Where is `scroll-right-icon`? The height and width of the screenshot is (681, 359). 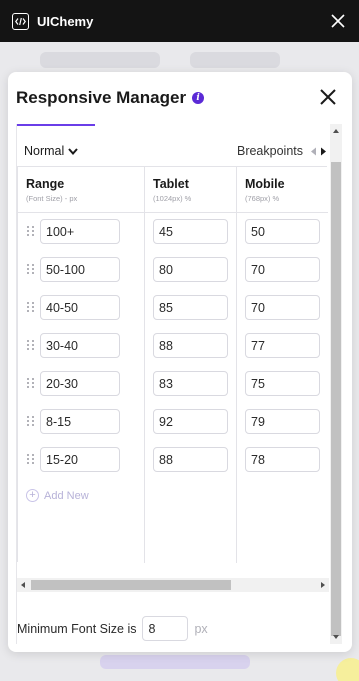 scroll-right-icon is located at coordinates (323, 585).